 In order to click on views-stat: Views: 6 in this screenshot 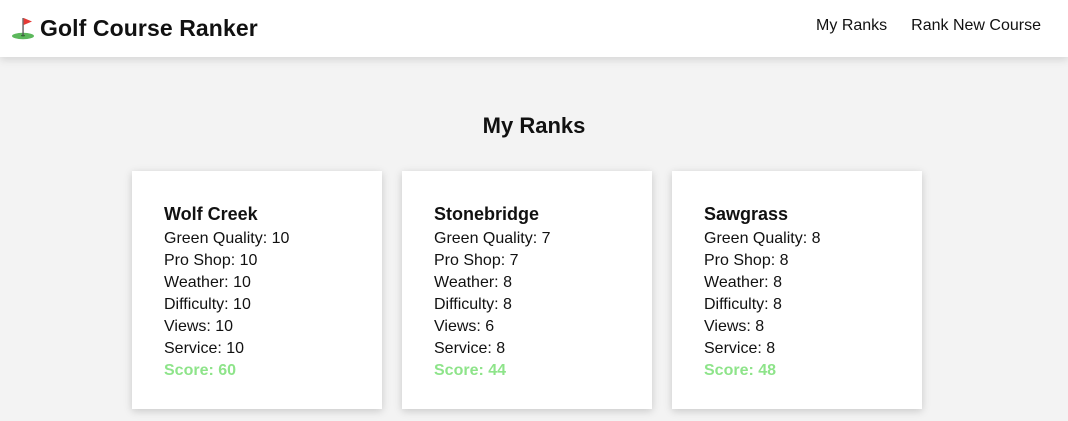, I will do `click(464, 326)`.